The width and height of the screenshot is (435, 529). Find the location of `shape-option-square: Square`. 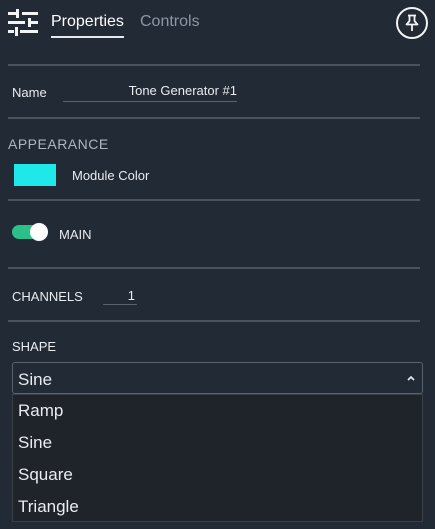

shape-option-square: Square is located at coordinates (45, 475).